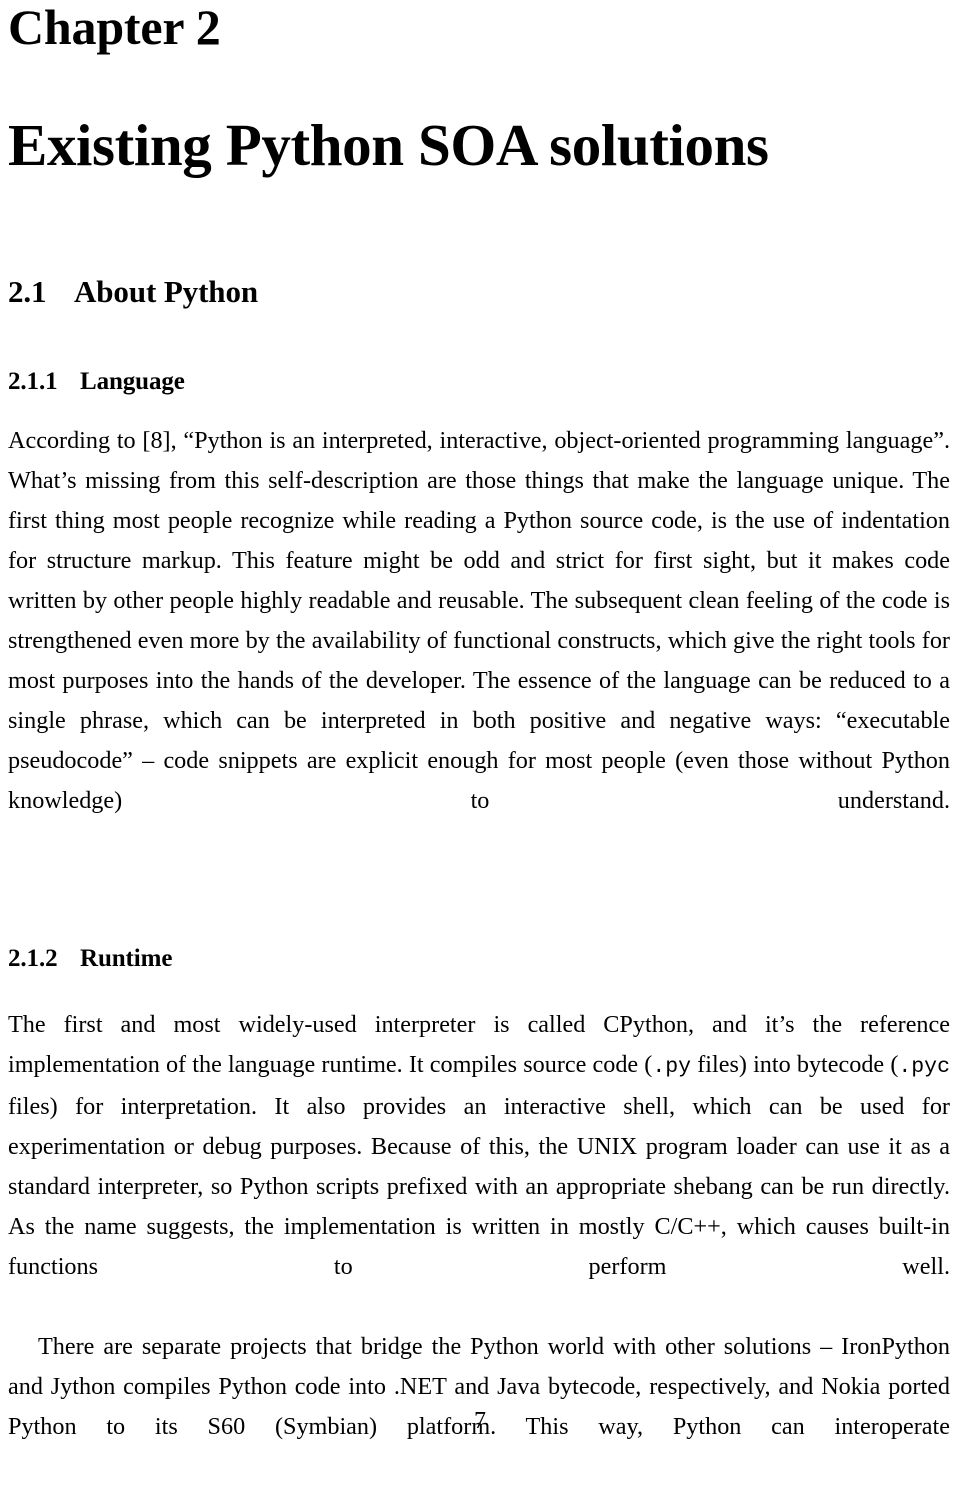 Image resolution: width=960 pixels, height=1487 pixels. I want to click on code-py-extension: .py, so click(672, 1066).